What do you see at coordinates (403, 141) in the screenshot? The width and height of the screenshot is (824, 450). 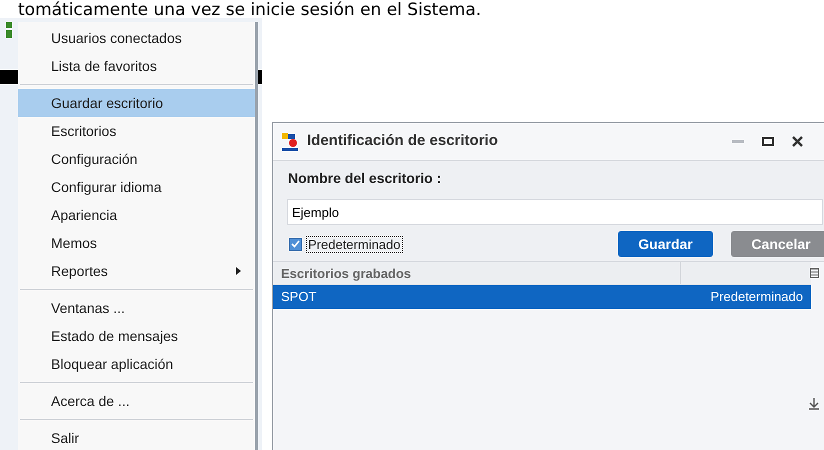 I see `window-title: Identificación de escritorio` at bounding box center [403, 141].